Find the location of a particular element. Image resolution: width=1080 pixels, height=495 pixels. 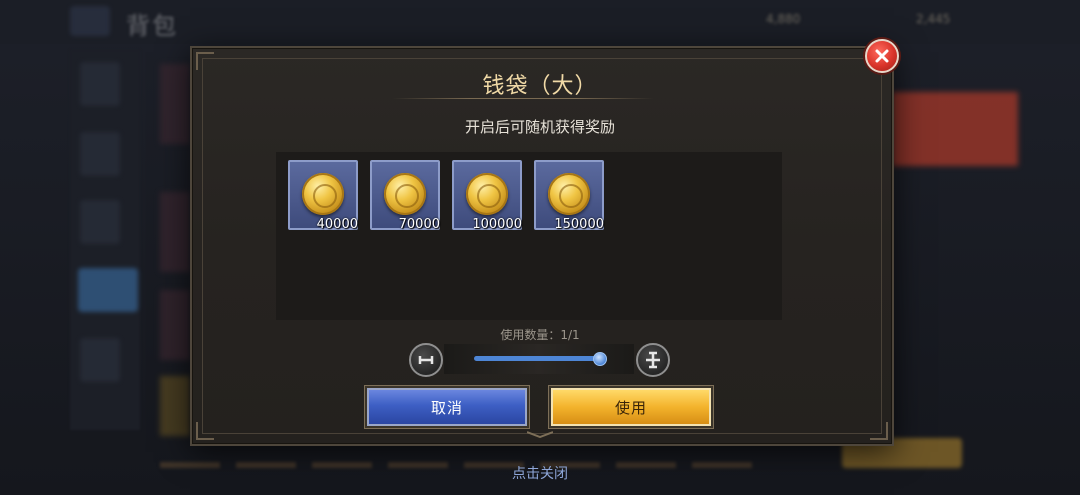

reward-quantity: 70000 is located at coordinates (419, 224).